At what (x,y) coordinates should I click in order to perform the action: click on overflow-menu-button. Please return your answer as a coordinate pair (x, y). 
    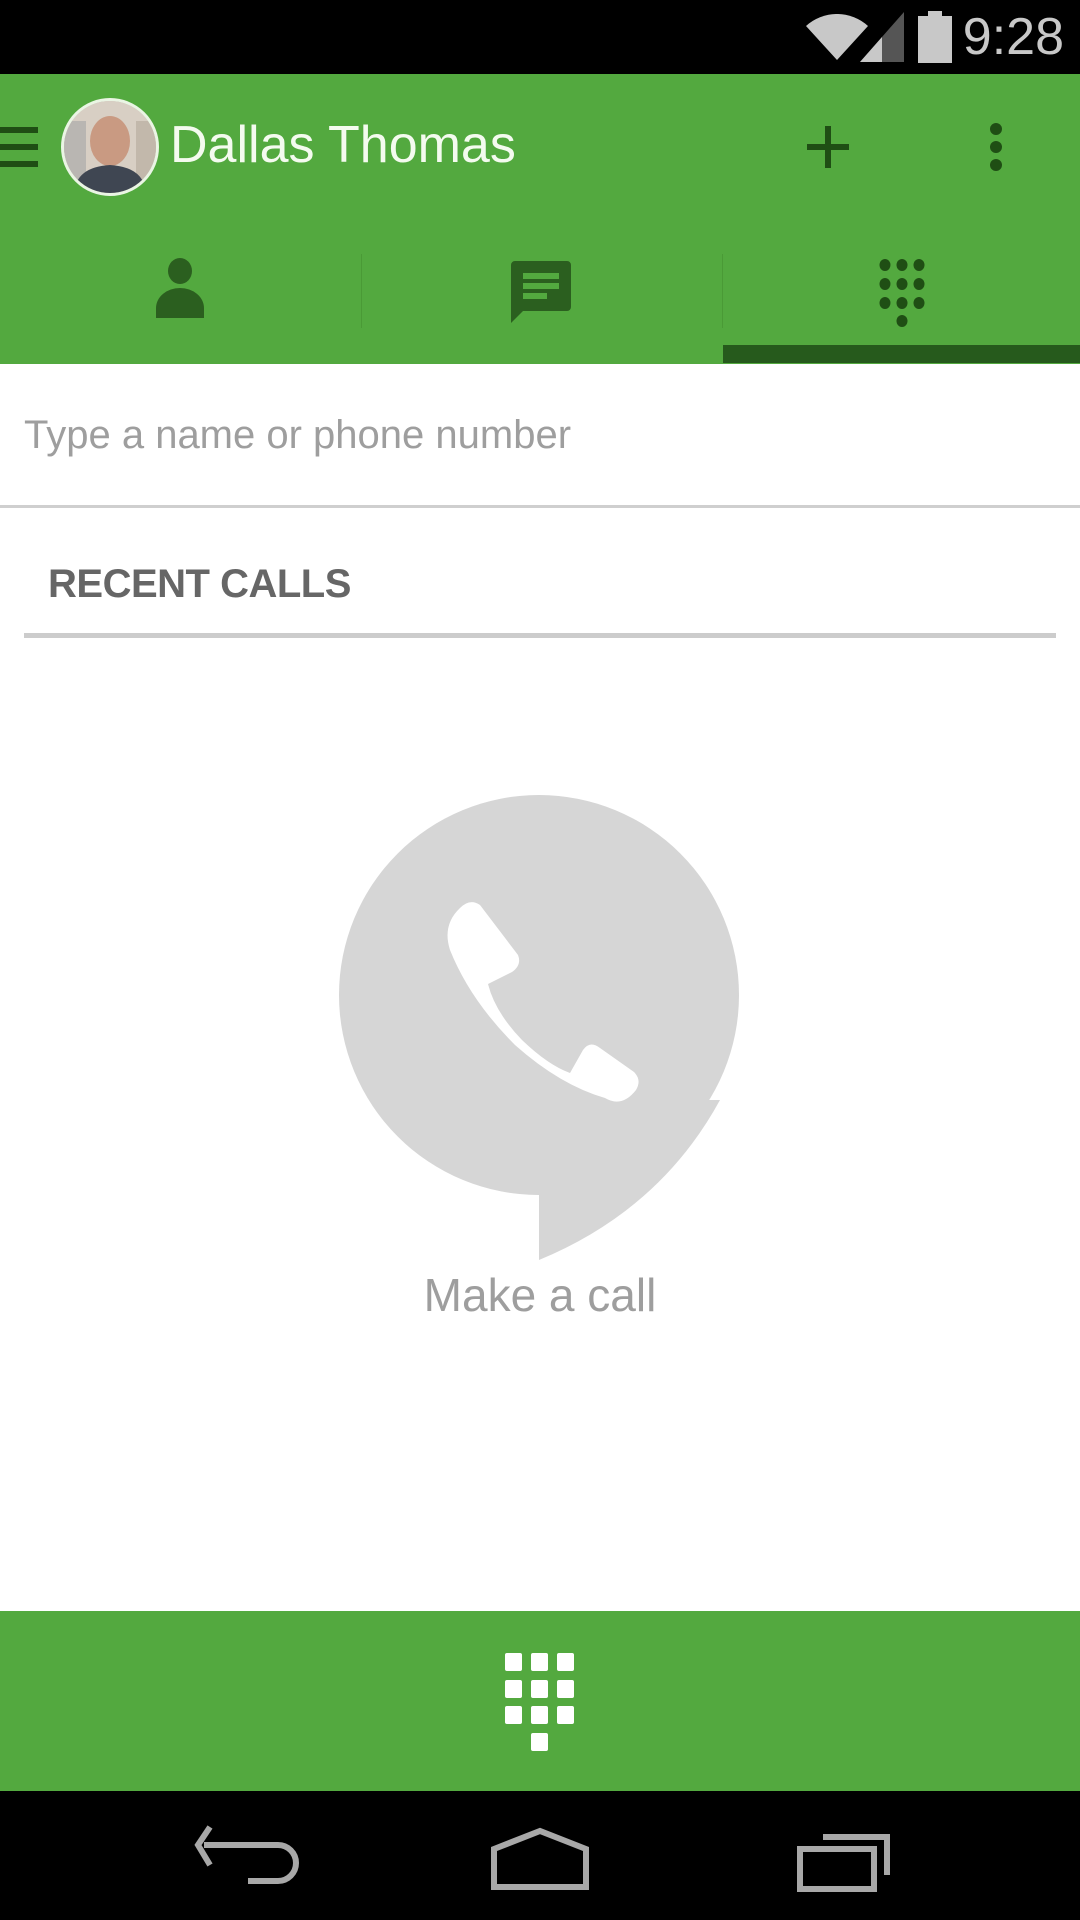
    Looking at the image, I should click on (996, 147).